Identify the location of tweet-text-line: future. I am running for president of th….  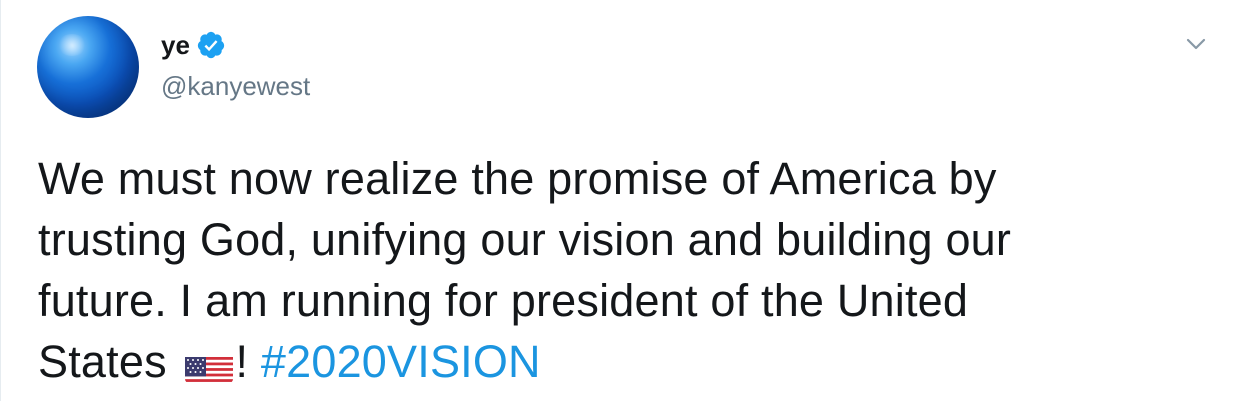
(503, 300).